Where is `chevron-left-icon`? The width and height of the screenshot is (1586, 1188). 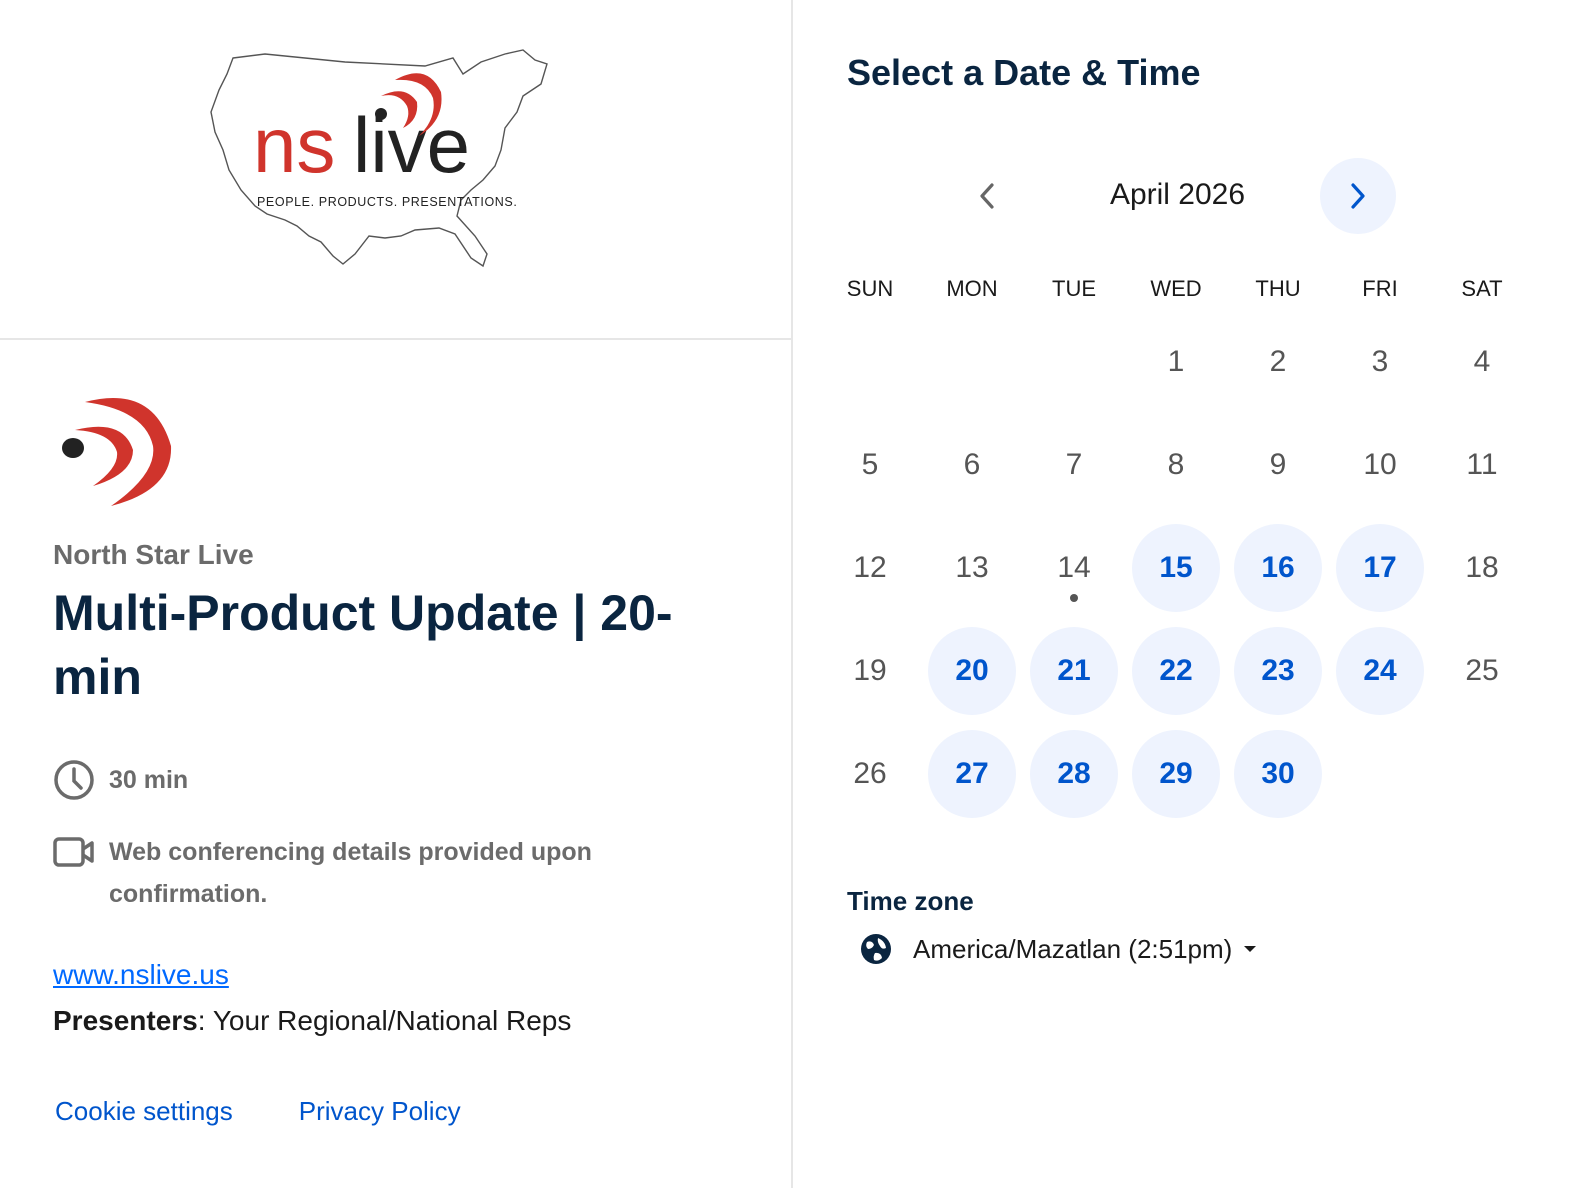
chevron-left-icon is located at coordinates (987, 196).